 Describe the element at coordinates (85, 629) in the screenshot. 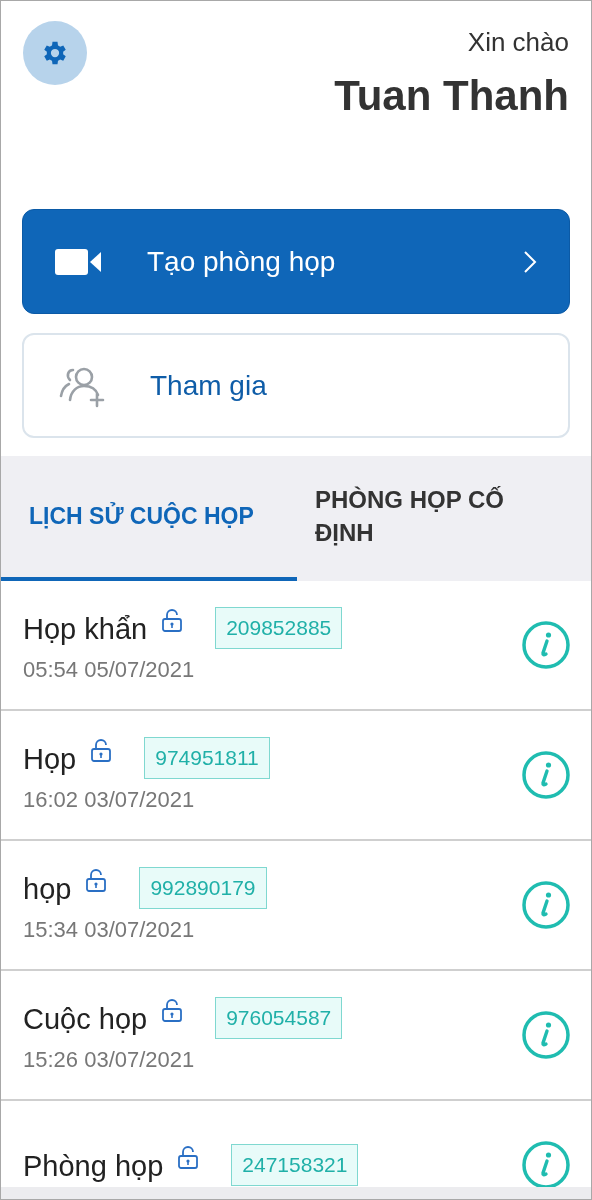

I see `meeting-name: Họp khẩn` at that location.